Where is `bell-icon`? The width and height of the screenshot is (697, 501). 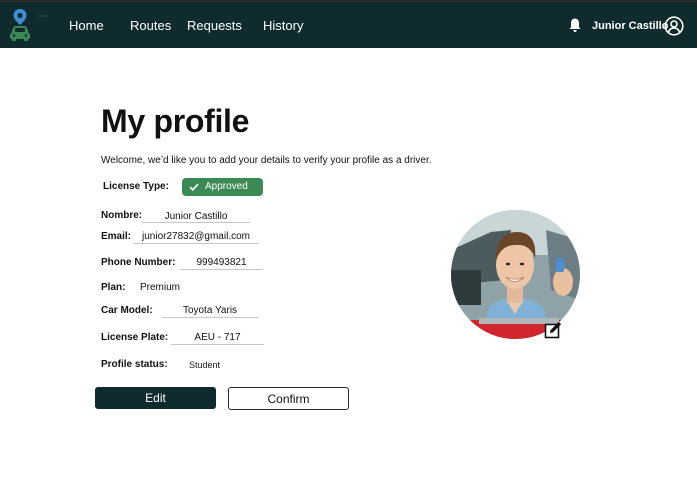 bell-icon is located at coordinates (575, 25).